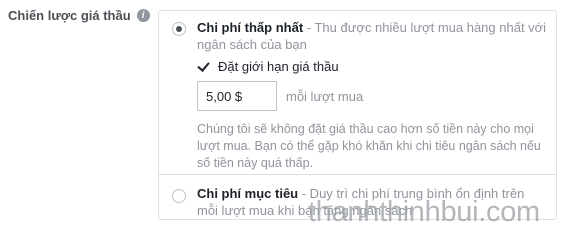  What do you see at coordinates (325, 96) in the screenshot?
I see `bid-cap-suffix: mỗi lượt mua` at bounding box center [325, 96].